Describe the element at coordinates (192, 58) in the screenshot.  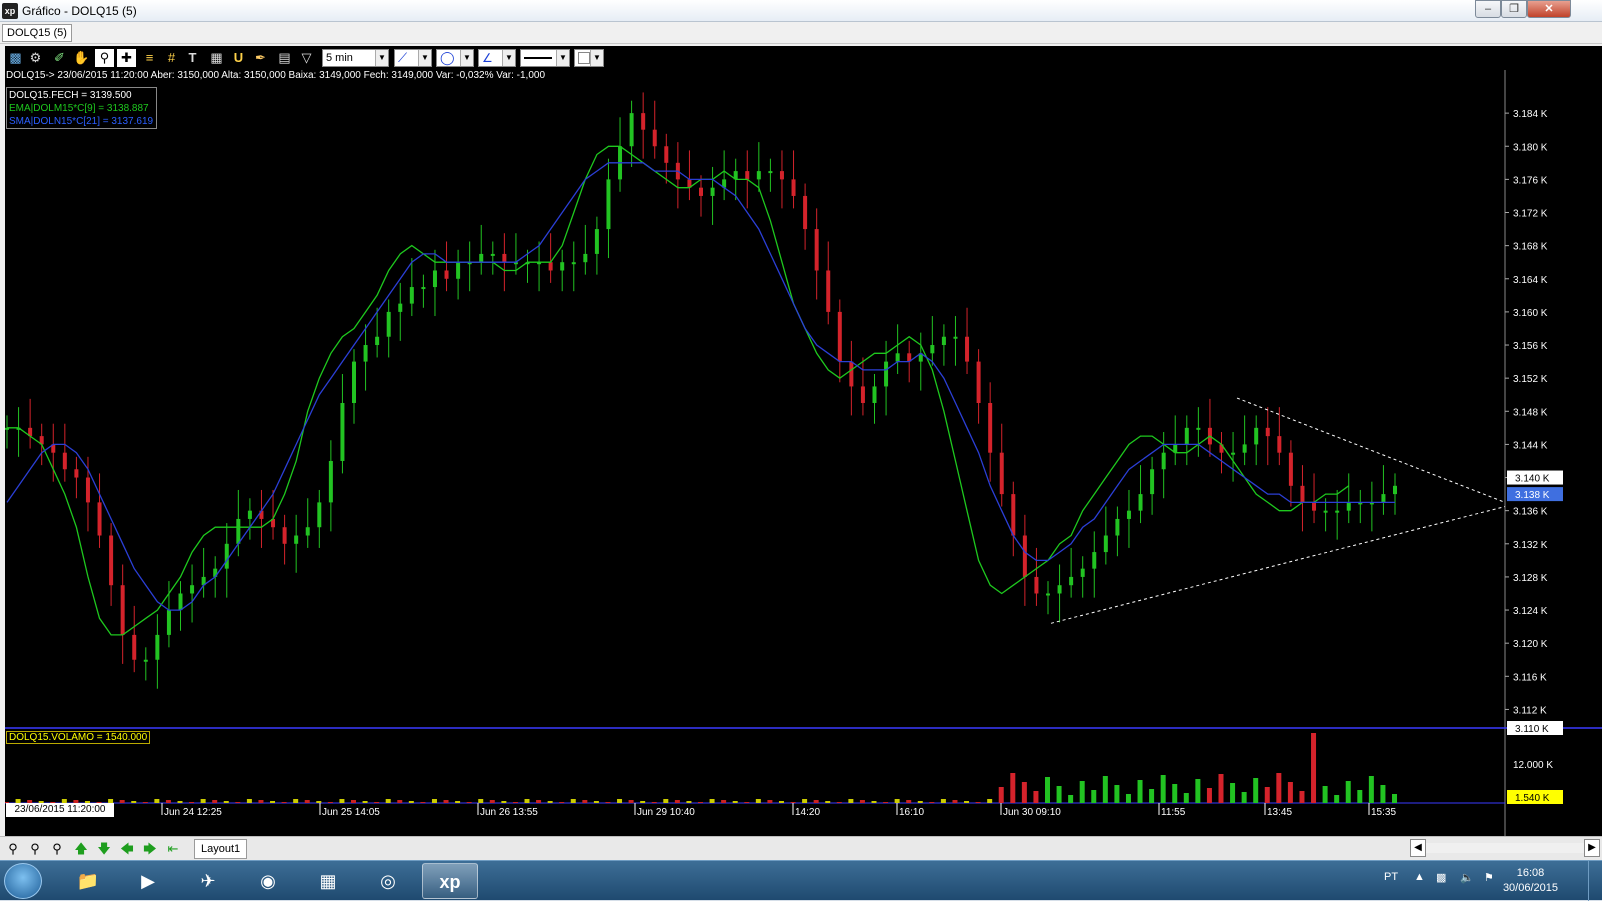
I see `text-icon: T` at that location.